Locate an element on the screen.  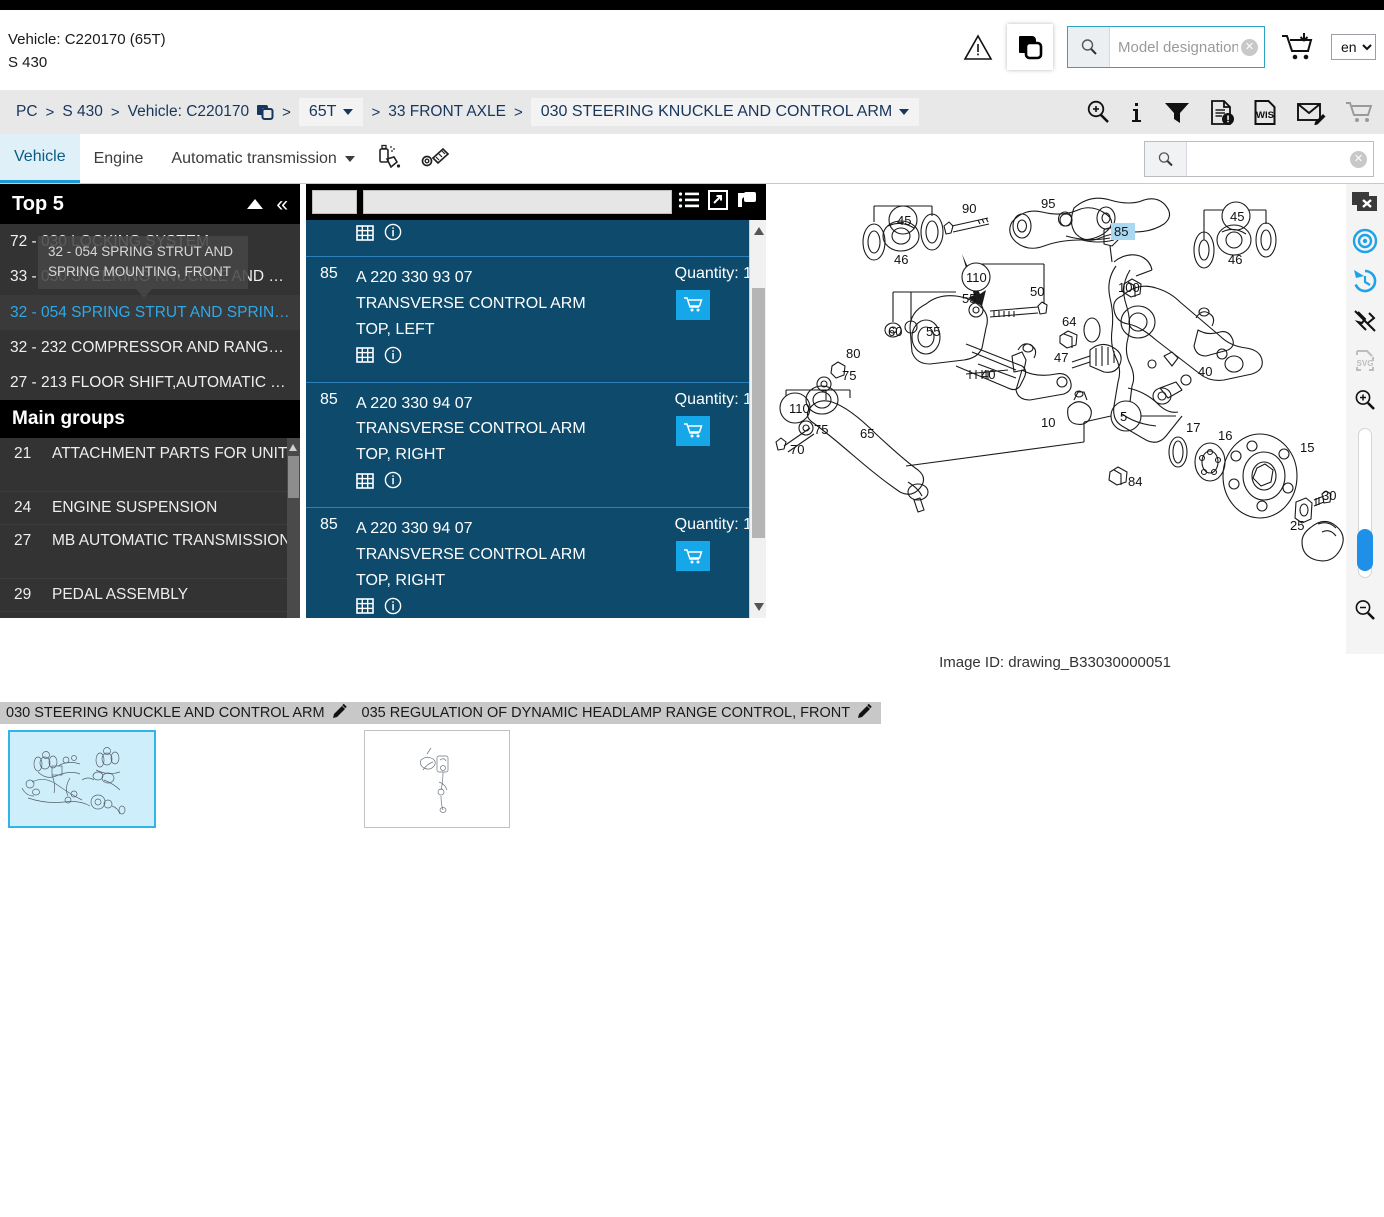
main-groups-scrollbar is located at coordinates (293, 528).